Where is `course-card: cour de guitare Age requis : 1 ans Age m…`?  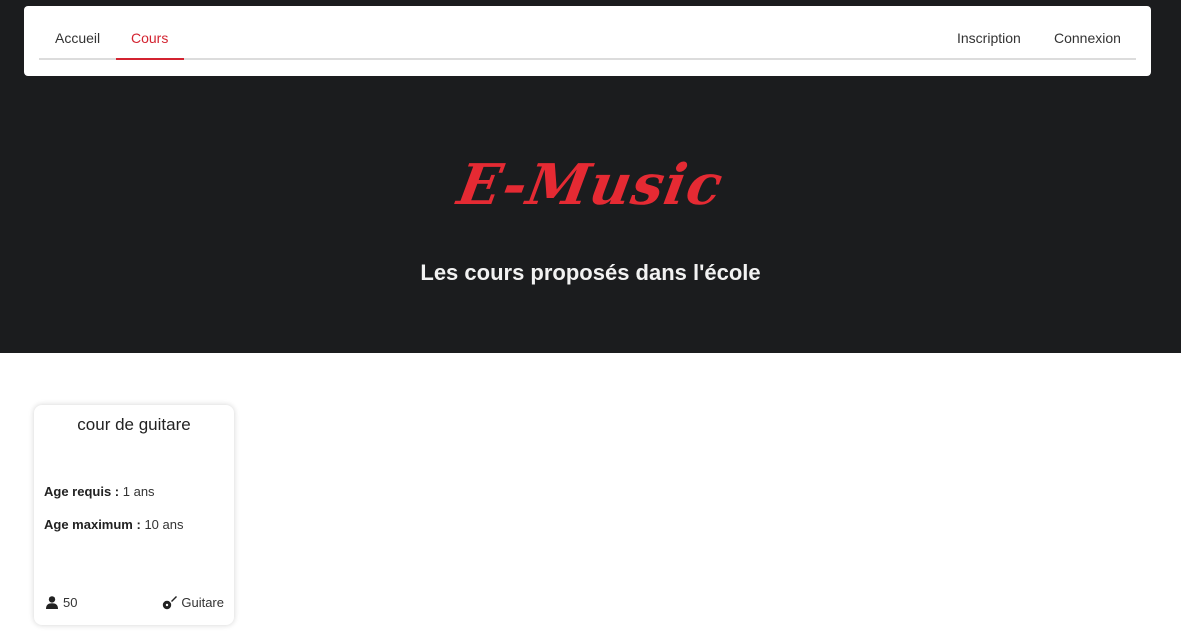
course-card: cour de guitare Age requis : 1 ans Age m… is located at coordinates (134, 515).